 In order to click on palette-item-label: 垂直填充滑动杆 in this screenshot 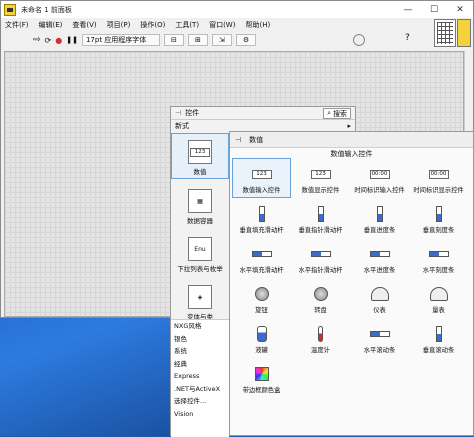, I will do `click(261, 230)`.